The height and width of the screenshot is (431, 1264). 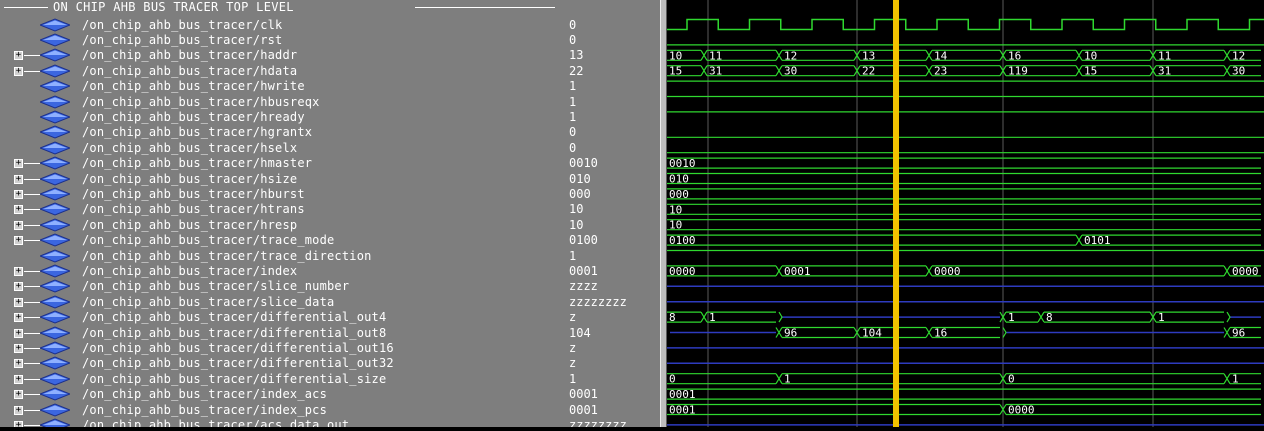 I want to click on signal-row: + /on_chip_ahb_bus_tracer/hburst, so click(x=281, y=194).